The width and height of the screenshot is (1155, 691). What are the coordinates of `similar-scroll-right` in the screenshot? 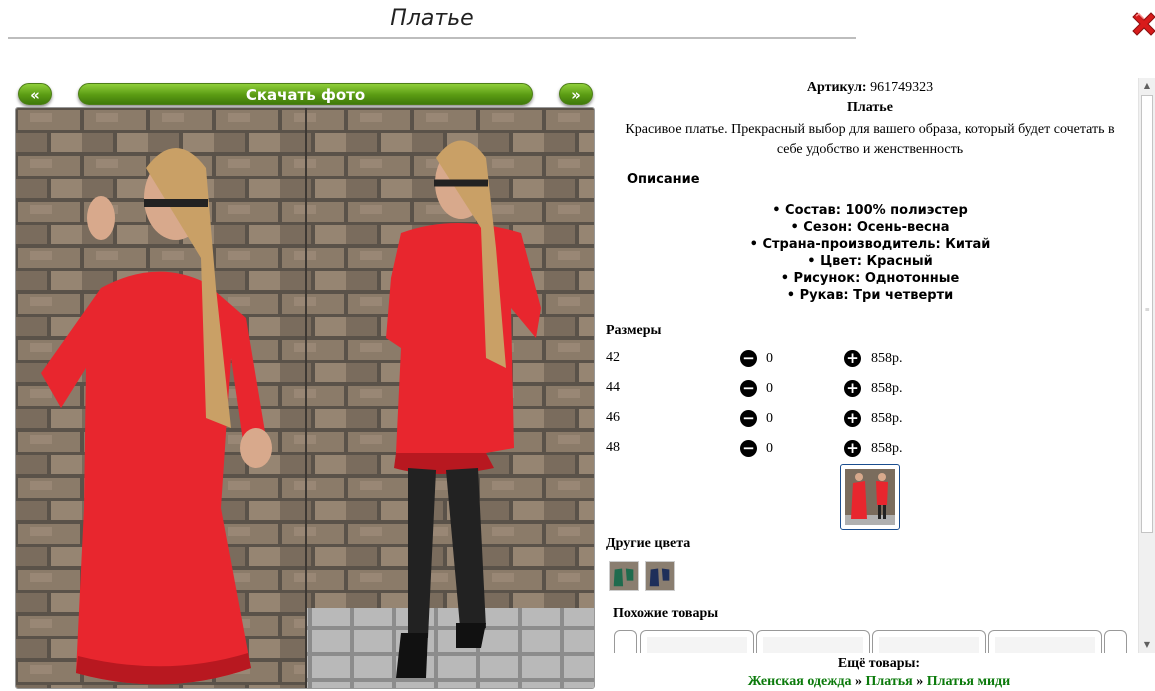 It's located at (1115, 641).